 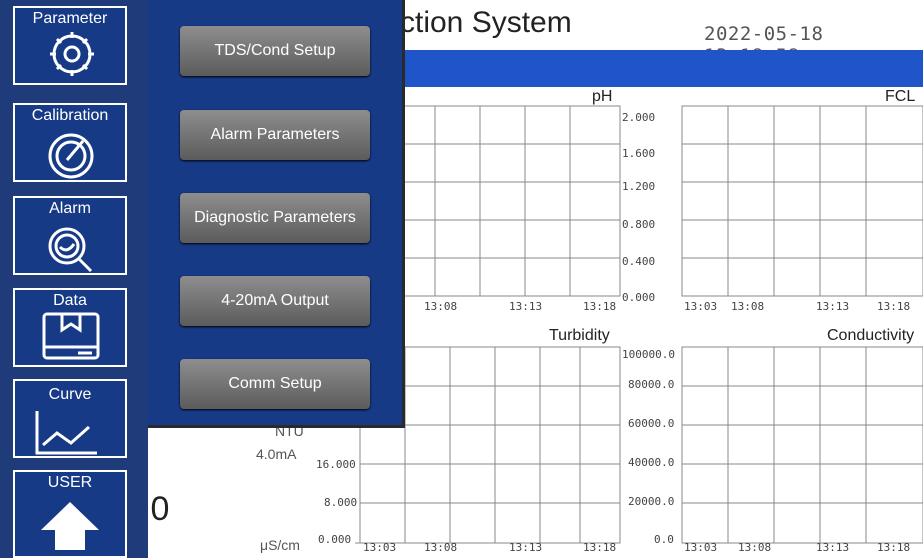 I want to click on alarm-magnifier-icon, so click(x=70, y=250).